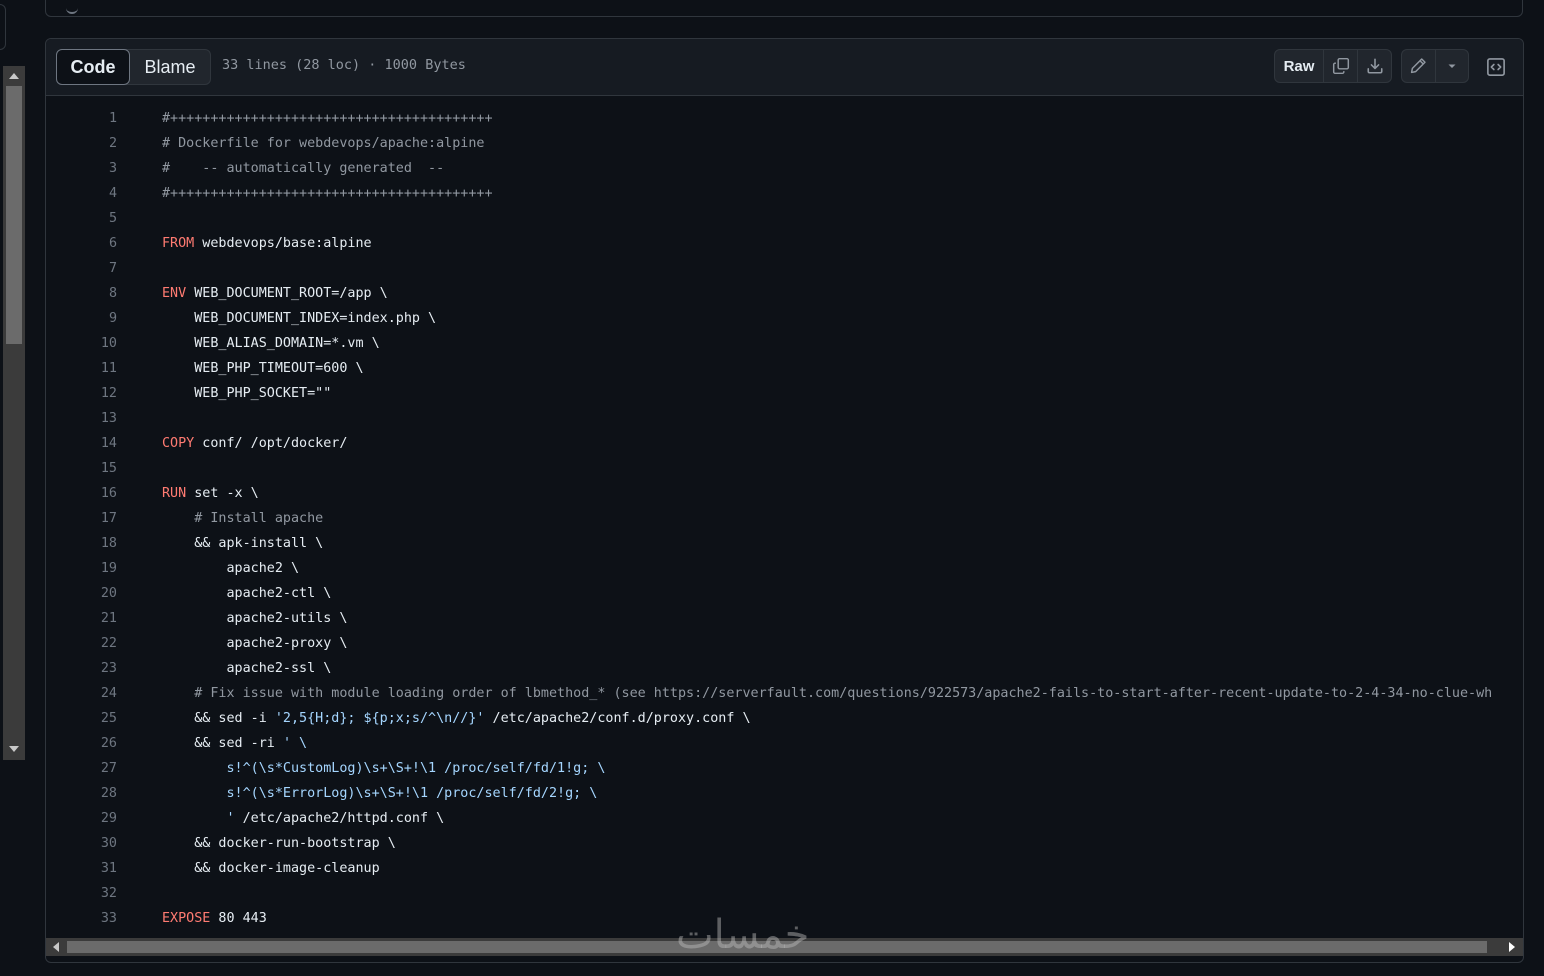 This screenshot has height=976, width=1544. Describe the element at coordinates (283, 243) in the screenshot. I see `code-token: webdevops/base:alpine` at that location.